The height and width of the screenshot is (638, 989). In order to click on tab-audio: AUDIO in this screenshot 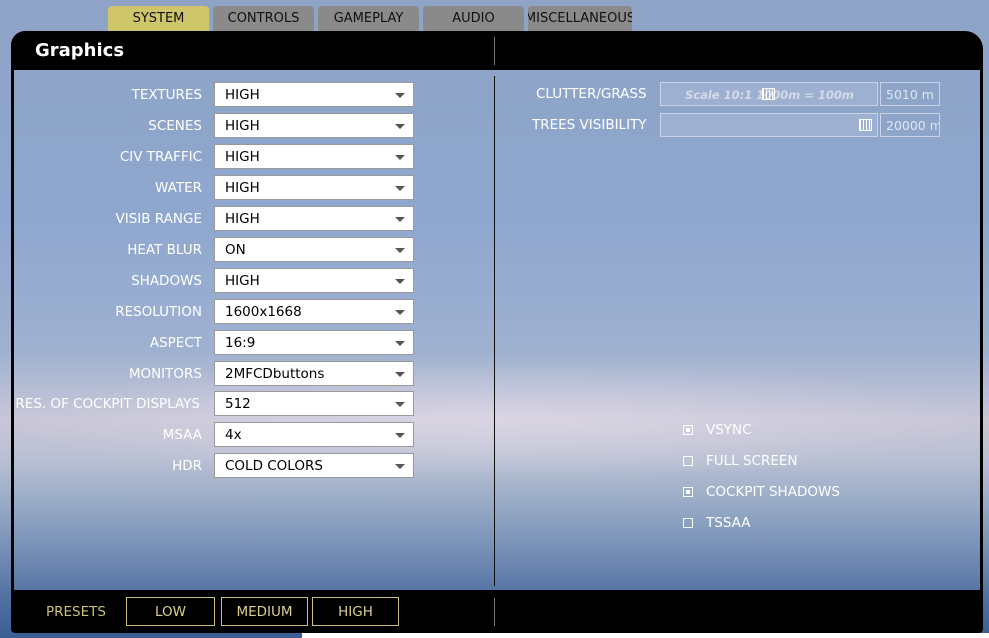, I will do `click(473, 18)`.